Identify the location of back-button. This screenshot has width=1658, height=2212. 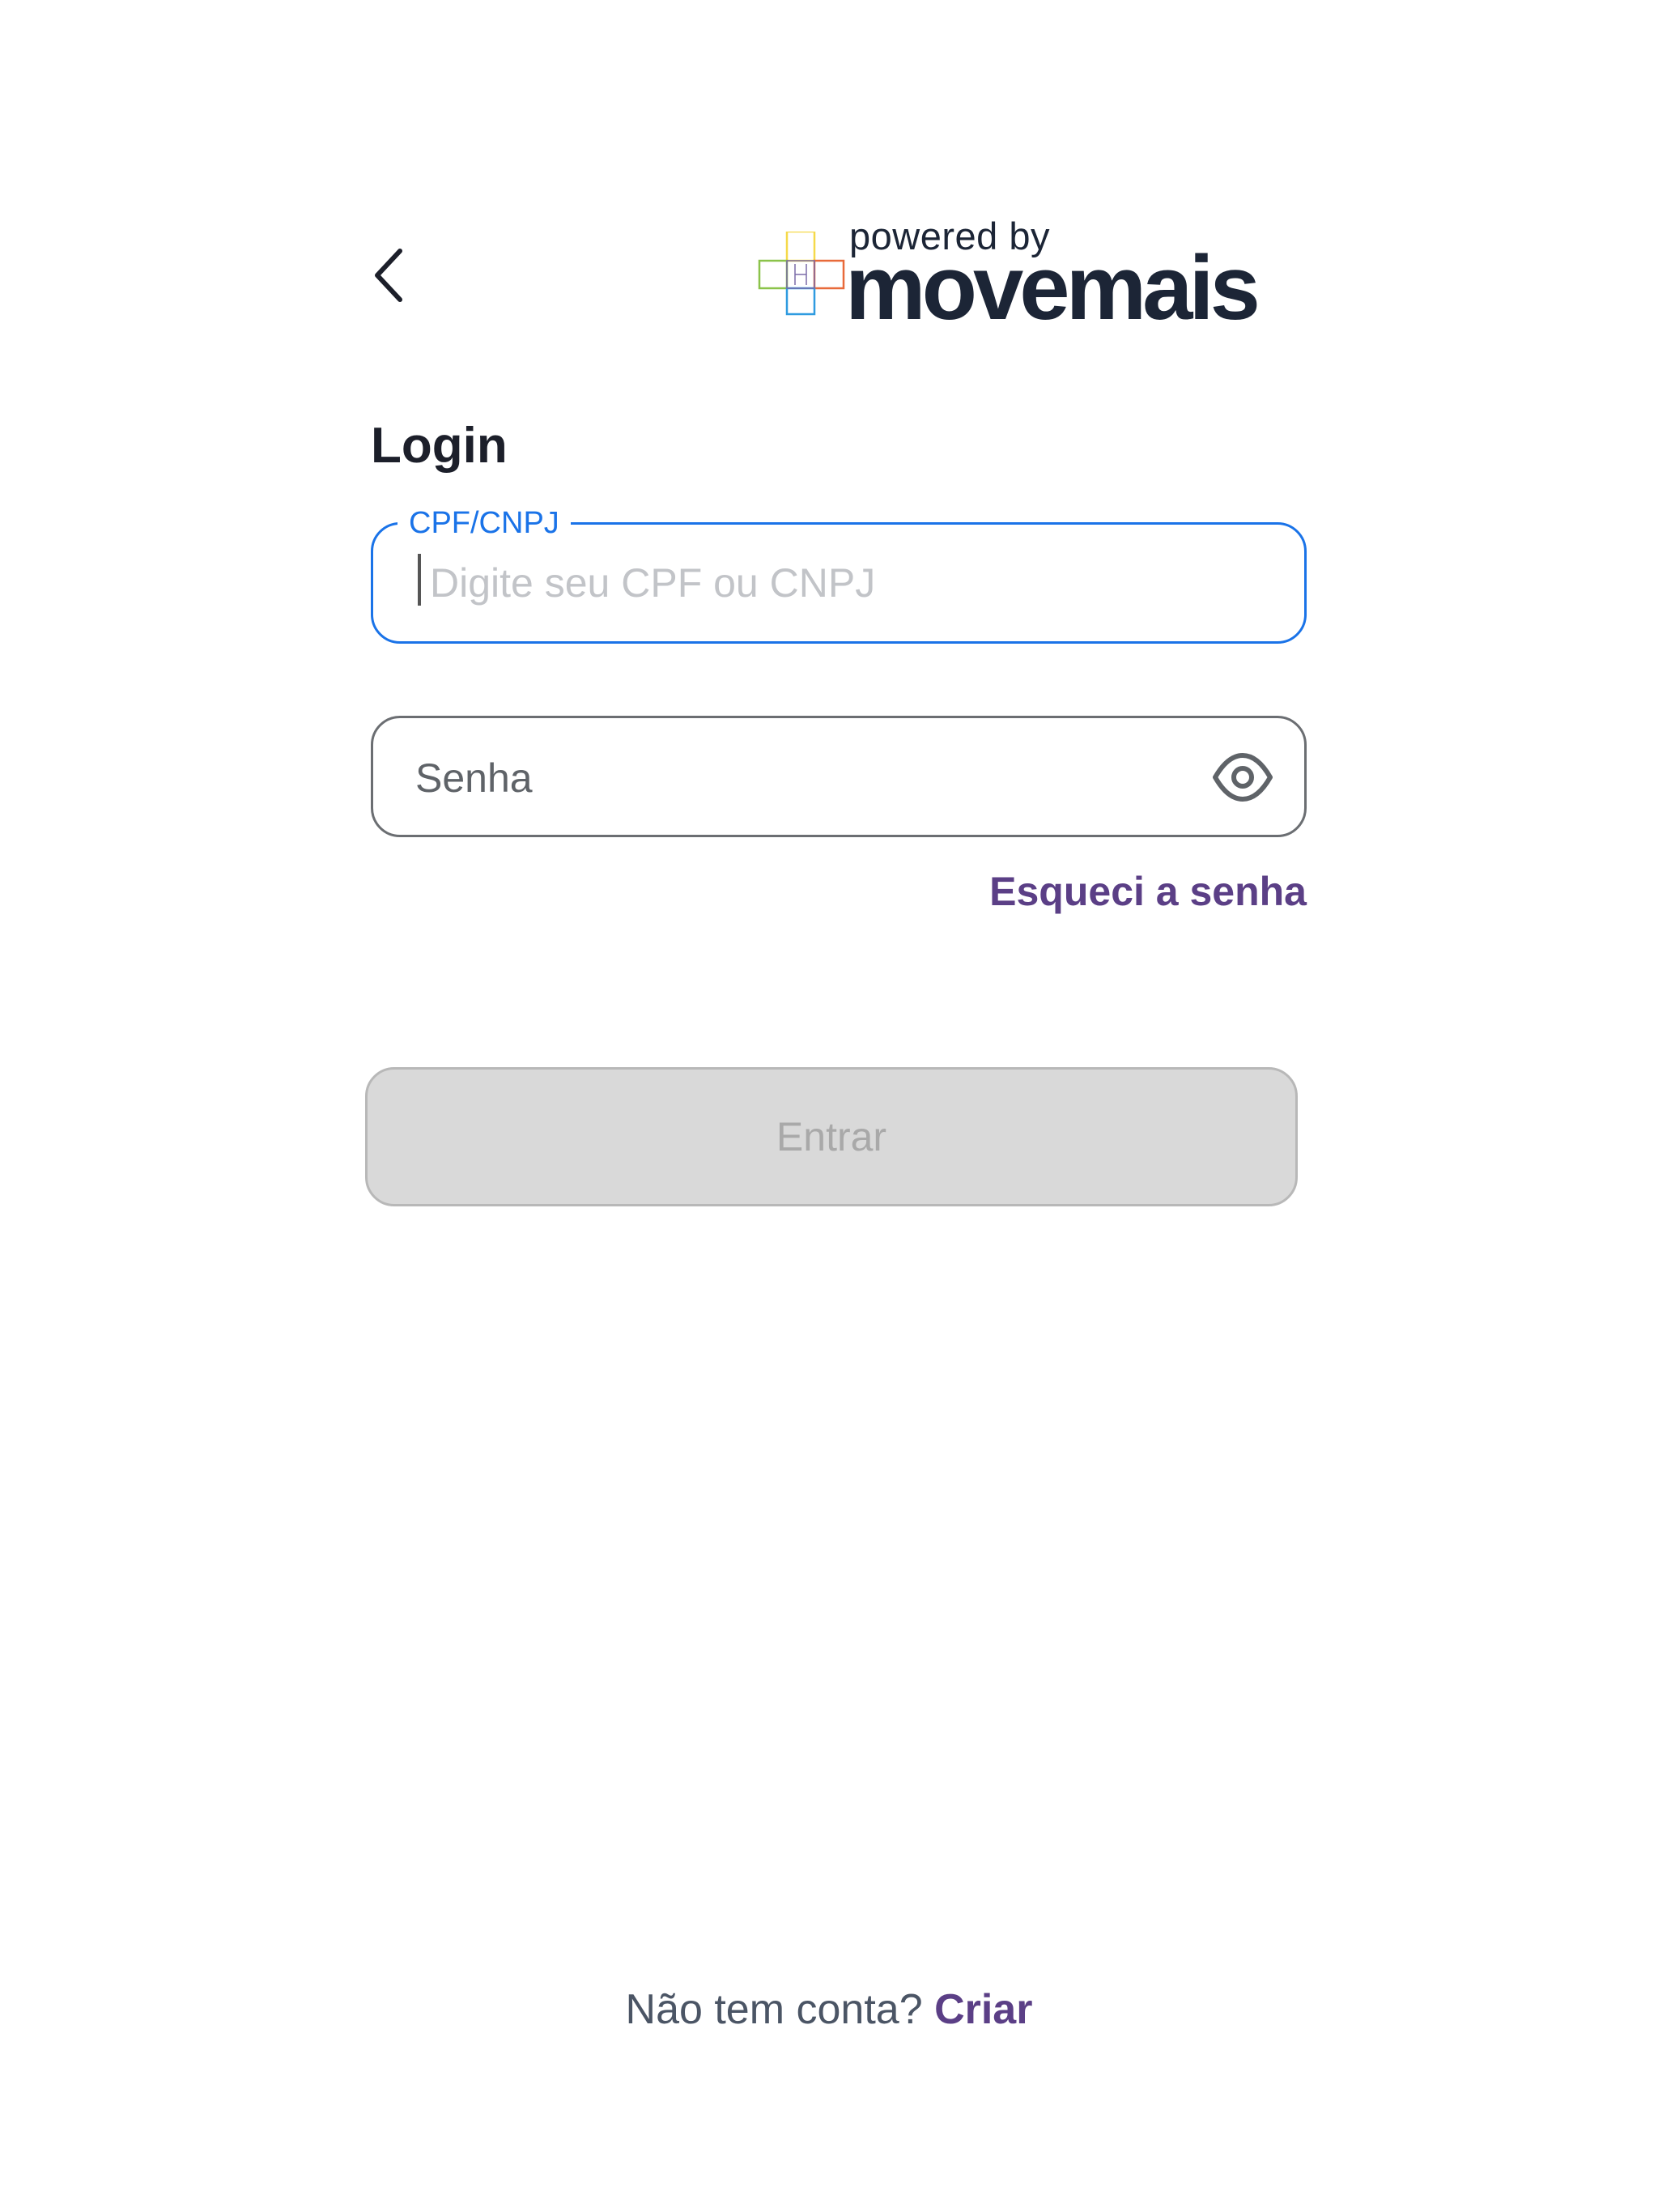
(392, 276).